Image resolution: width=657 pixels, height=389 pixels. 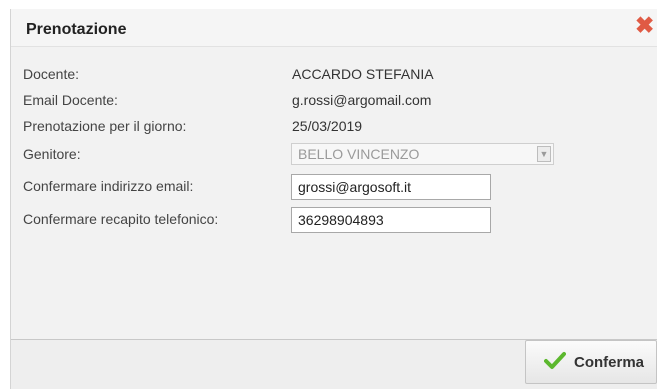 I want to click on check-icon, so click(x=555, y=363).